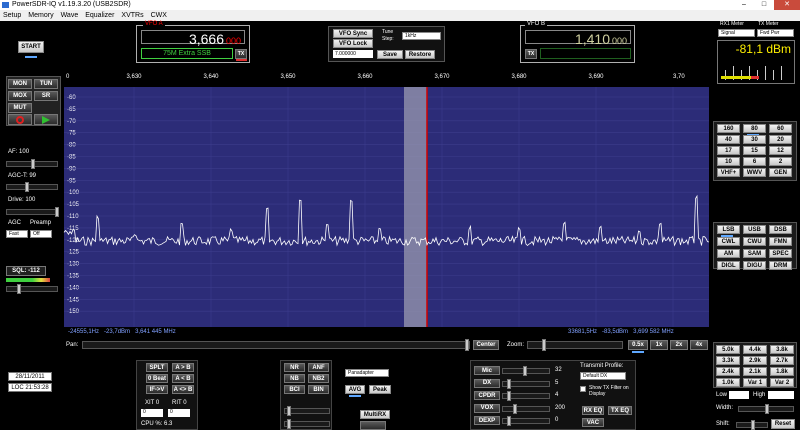 The width and height of the screenshot is (800, 430). What do you see at coordinates (728, 371) in the screenshot?
I see `filter-button-2-4k: 2.4k` at bounding box center [728, 371].